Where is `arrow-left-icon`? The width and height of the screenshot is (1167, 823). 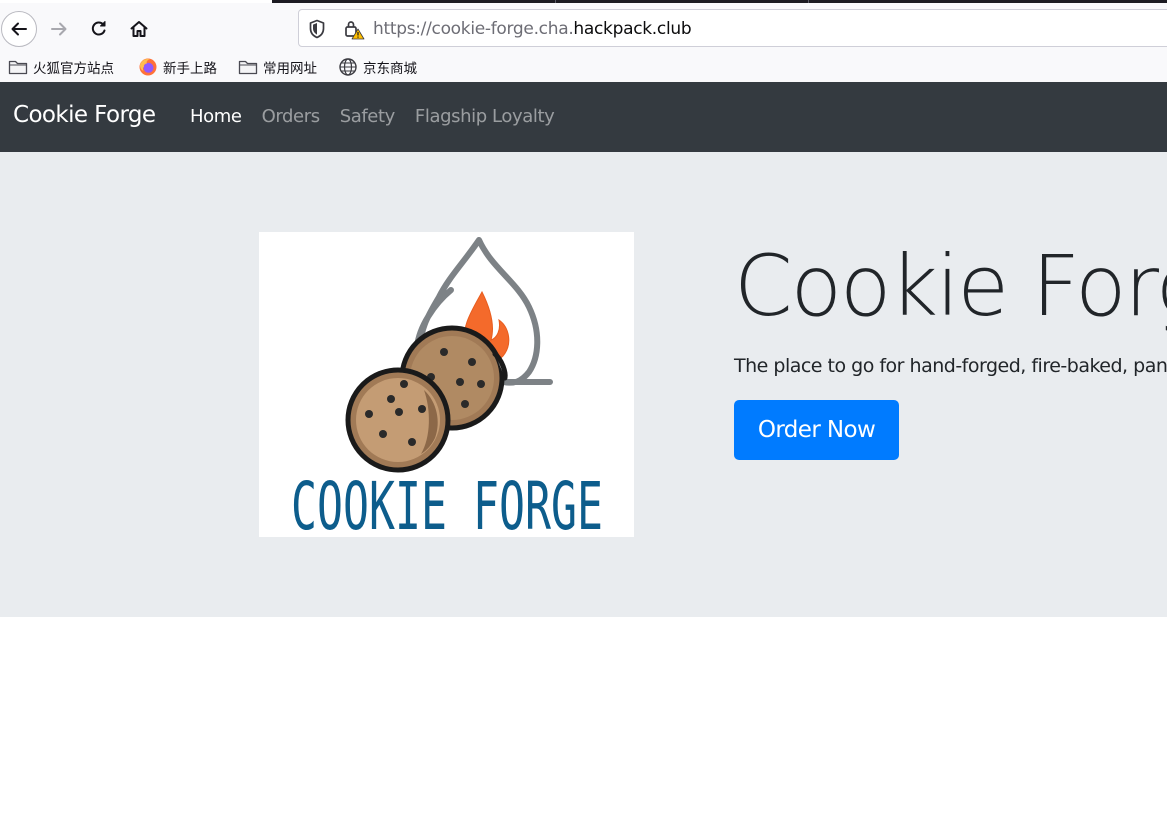
arrow-left-icon is located at coordinates (19, 29).